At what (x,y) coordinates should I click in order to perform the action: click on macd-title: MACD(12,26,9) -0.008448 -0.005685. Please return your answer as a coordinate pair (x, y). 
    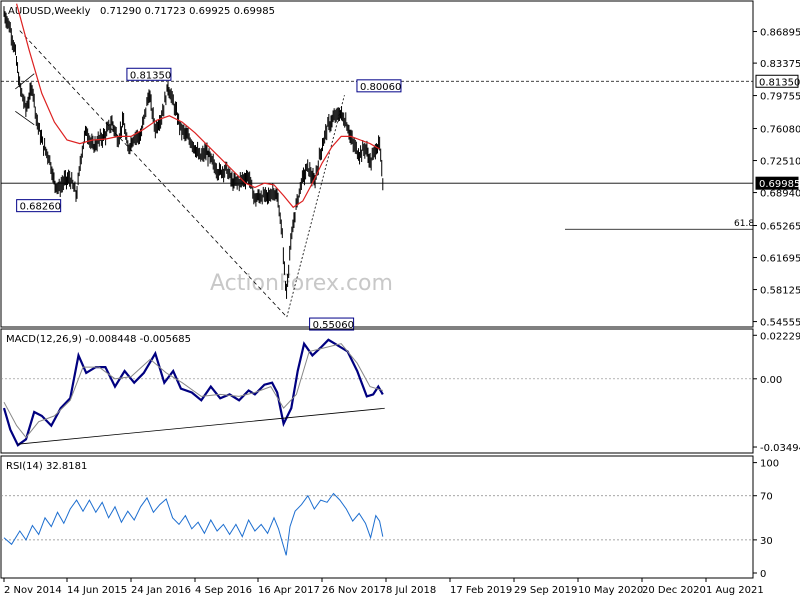
    Looking at the image, I should click on (98, 339).